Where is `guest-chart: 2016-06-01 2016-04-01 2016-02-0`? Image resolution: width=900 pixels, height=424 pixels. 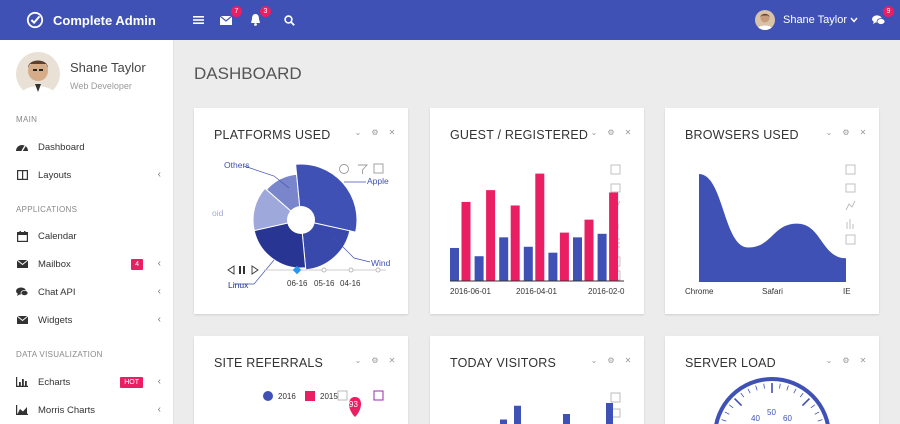 guest-chart: 2016-06-01 2016-04-01 2016-02-0 is located at coordinates (537, 230).